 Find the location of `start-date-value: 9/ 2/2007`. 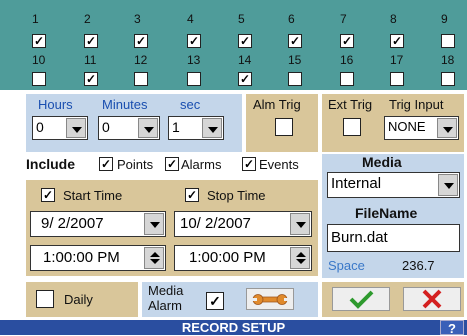

start-date-value: 9/ 2/2007 is located at coordinates (72, 223).